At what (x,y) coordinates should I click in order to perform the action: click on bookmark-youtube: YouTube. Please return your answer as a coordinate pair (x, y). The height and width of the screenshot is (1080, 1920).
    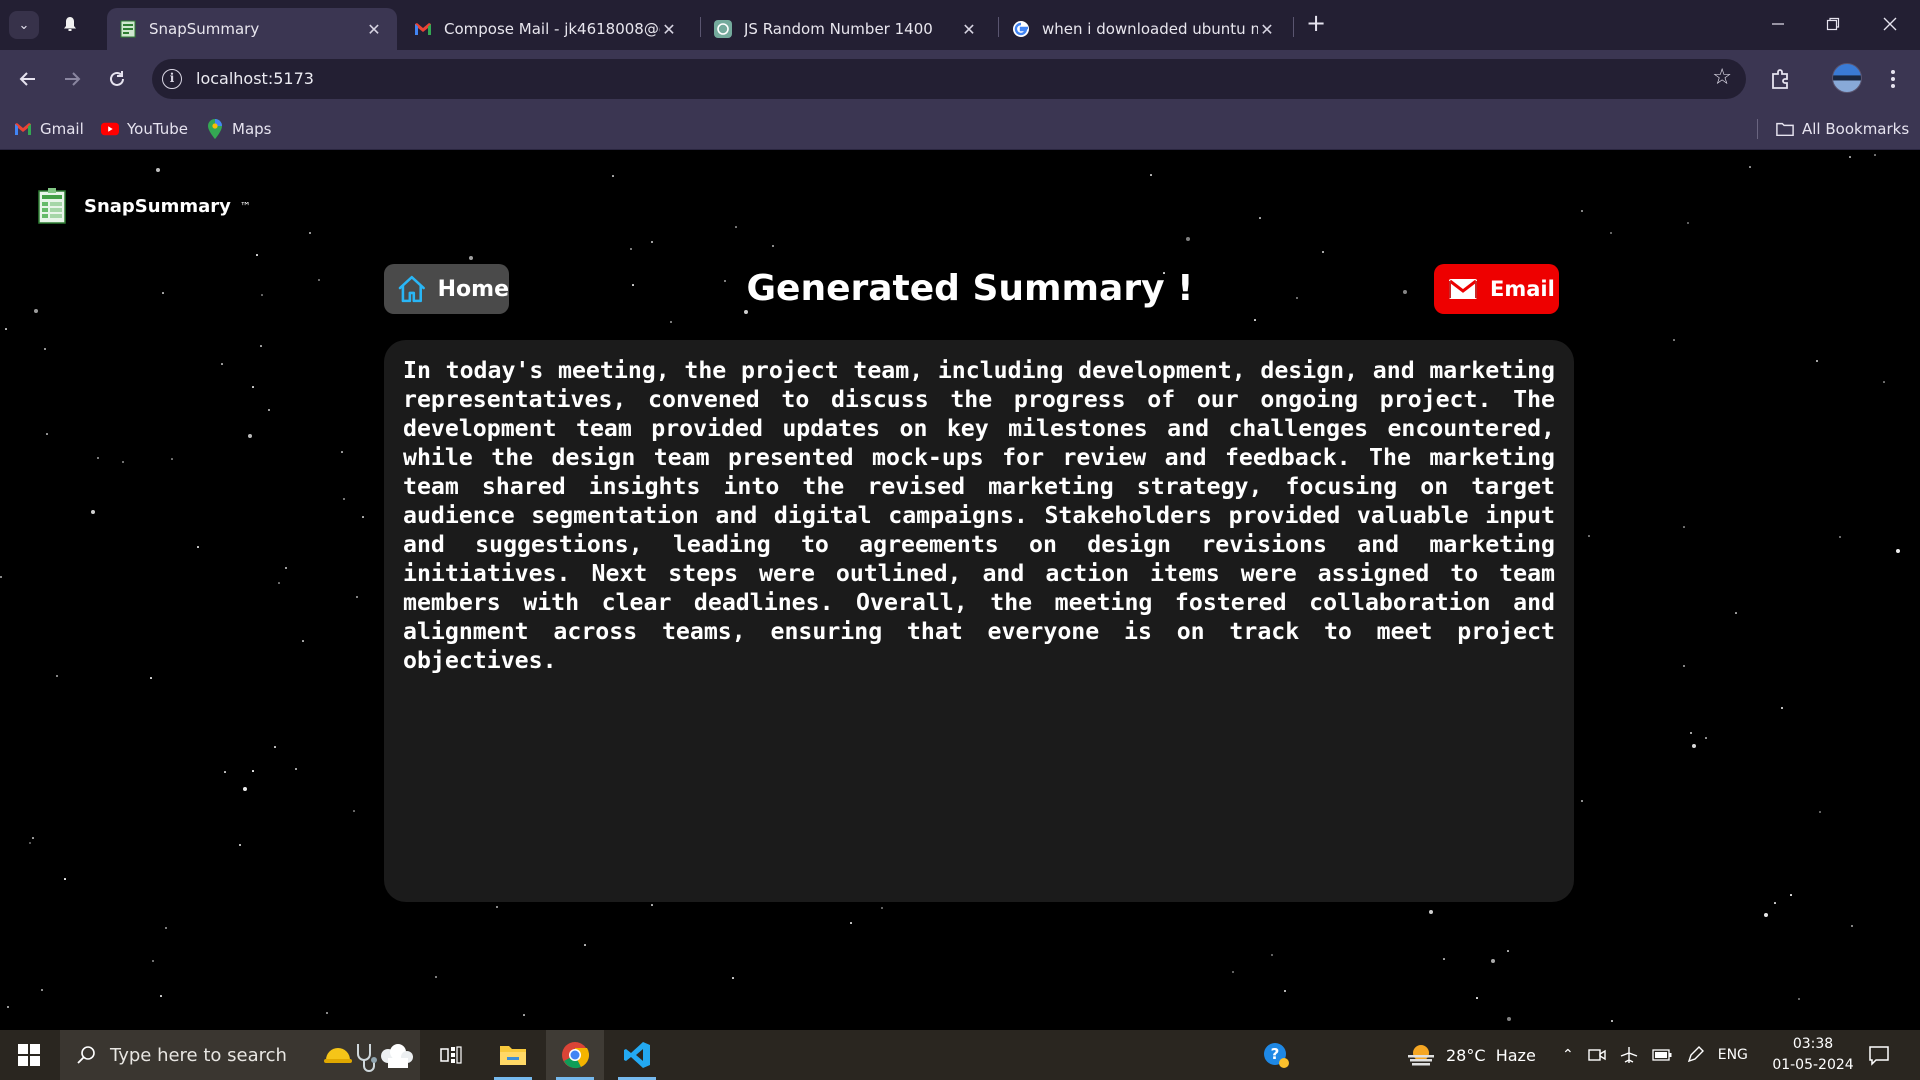
    Looking at the image, I should click on (144, 129).